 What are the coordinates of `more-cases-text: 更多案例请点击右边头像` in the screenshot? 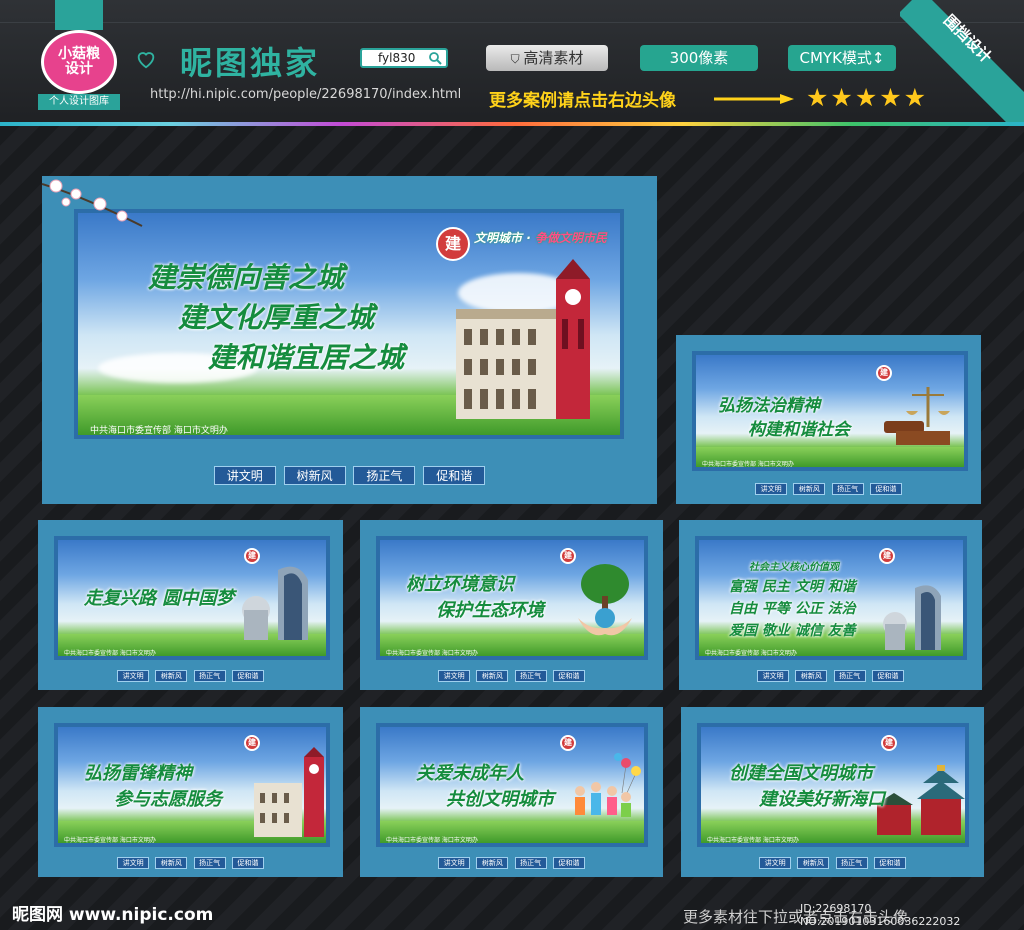 It's located at (582, 101).